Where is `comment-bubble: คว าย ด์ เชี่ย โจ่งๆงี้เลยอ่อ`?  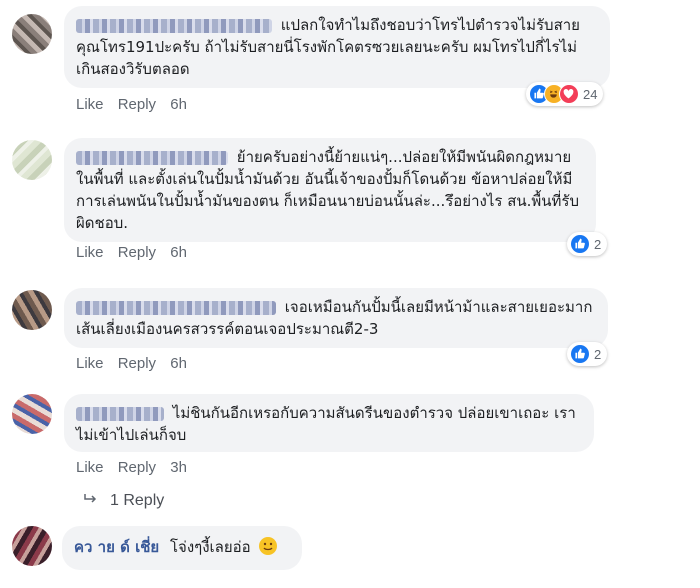
comment-bubble: คว าย ด์ เชี่ย โจ่งๆงี้เลยอ่อ is located at coordinates (182, 548).